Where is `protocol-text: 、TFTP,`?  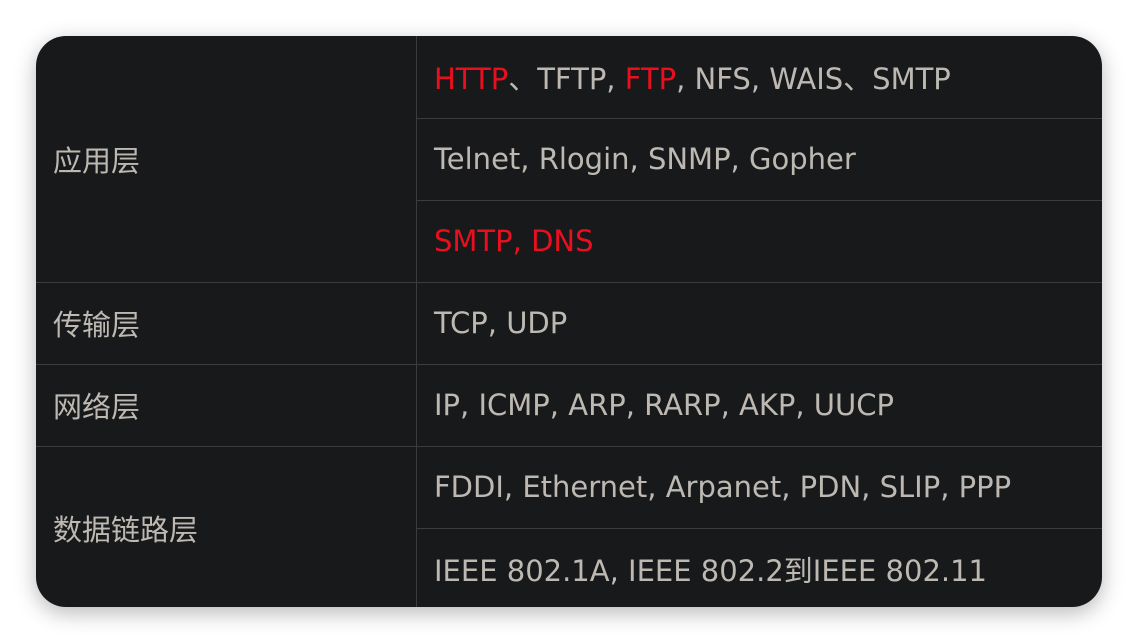
protocol-text: 、TFTP, is located at coordinates (566, 78).